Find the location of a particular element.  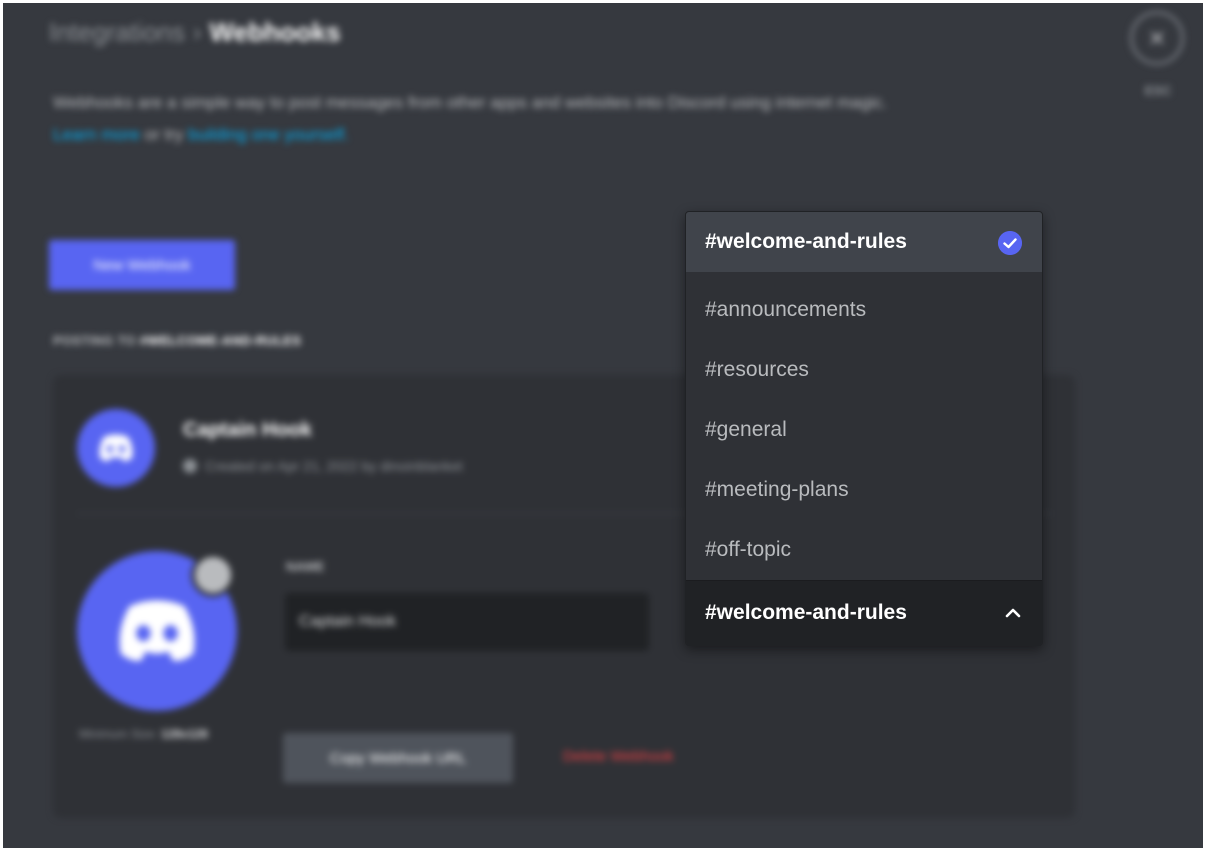

close-button is located at coordinates (1157, 38).